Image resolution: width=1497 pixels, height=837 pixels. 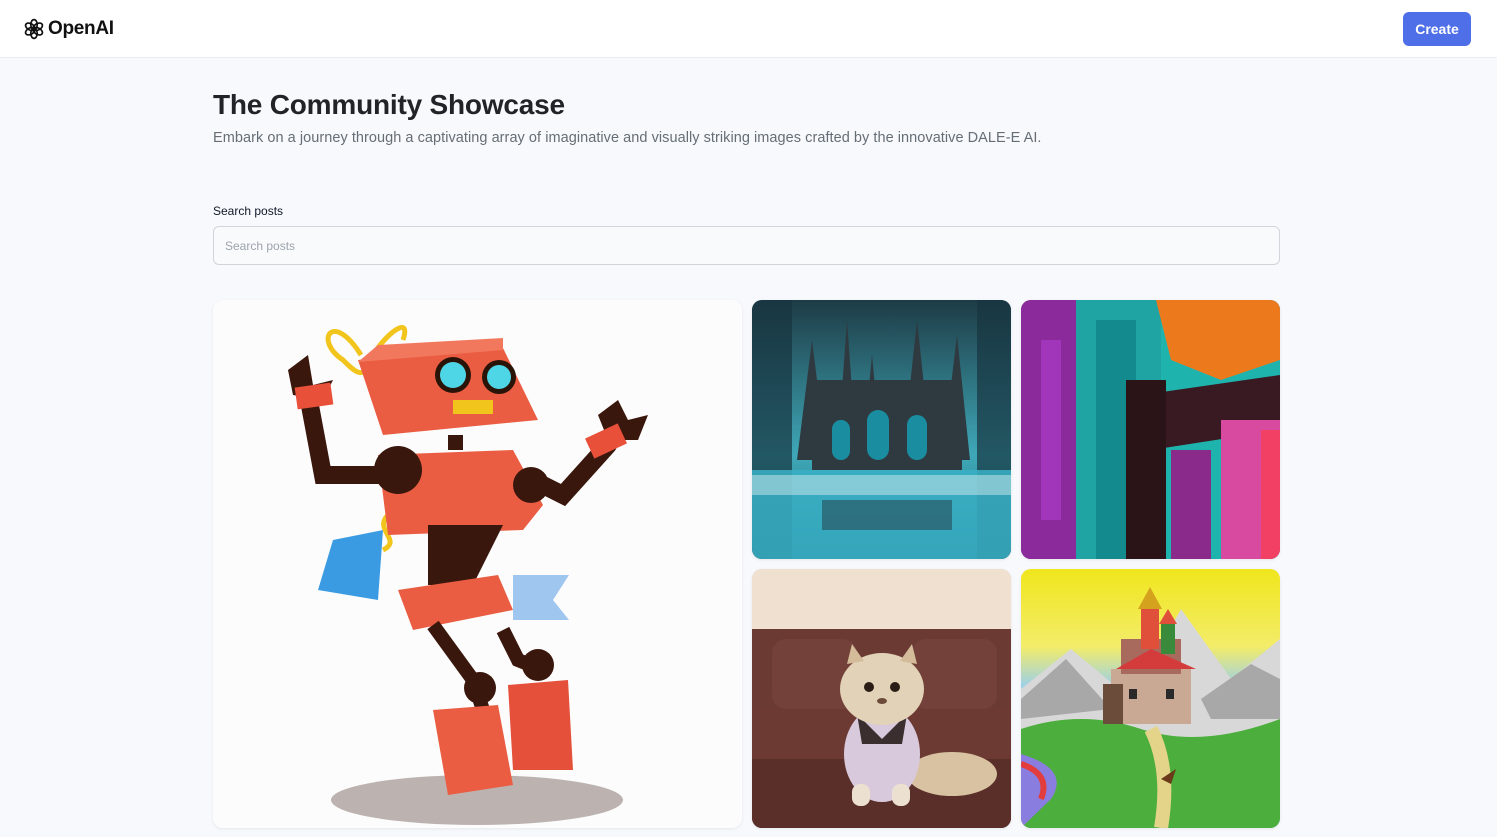 I want to click on castle-image, so click(x=881, y=429).